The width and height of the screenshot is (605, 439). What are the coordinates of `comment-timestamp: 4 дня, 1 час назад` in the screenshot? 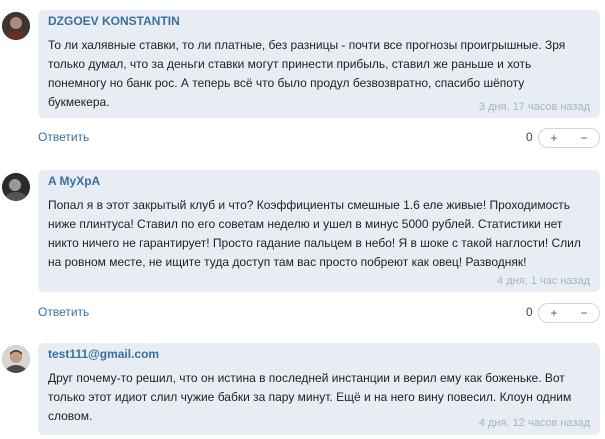 It's located at (543, 281).